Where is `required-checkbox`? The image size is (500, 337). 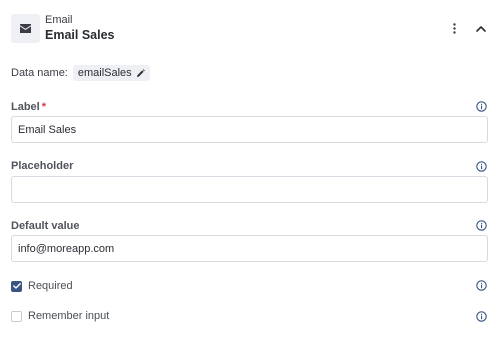 required-checkbox is located at coordinates (16, 286).